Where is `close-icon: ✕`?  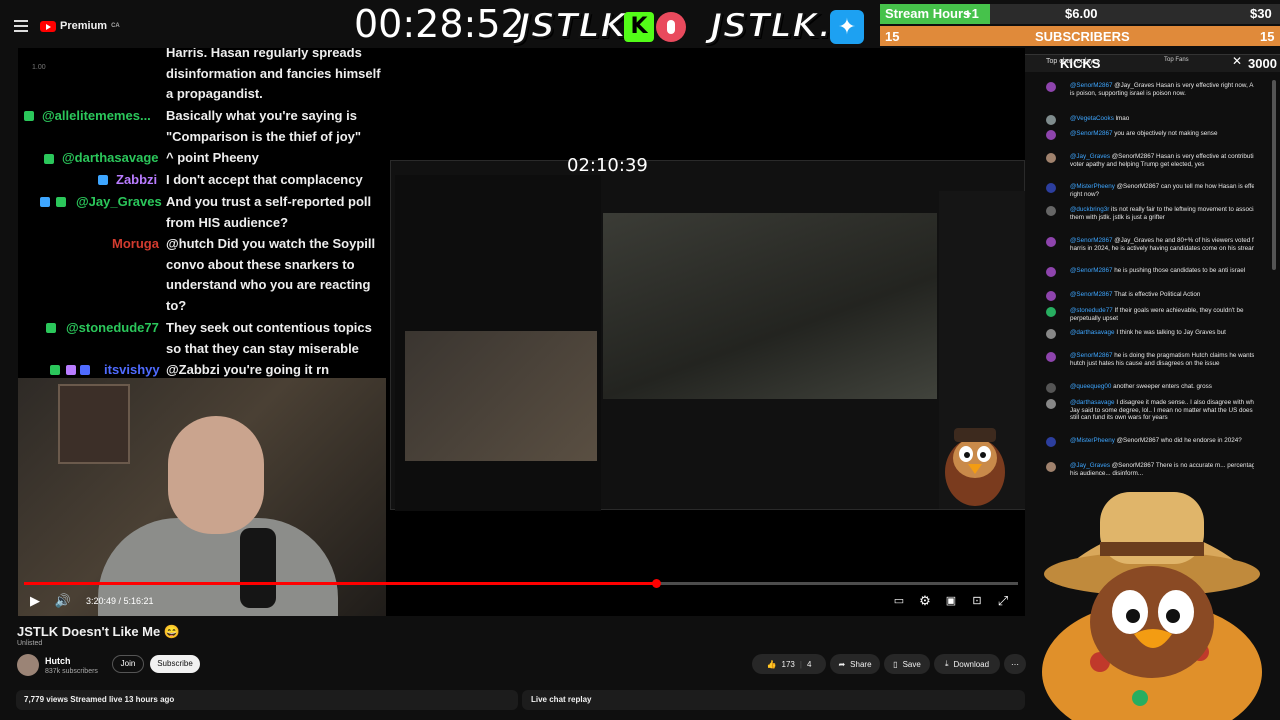 close-icon: ✕ is located at coordinates (1237, 61).